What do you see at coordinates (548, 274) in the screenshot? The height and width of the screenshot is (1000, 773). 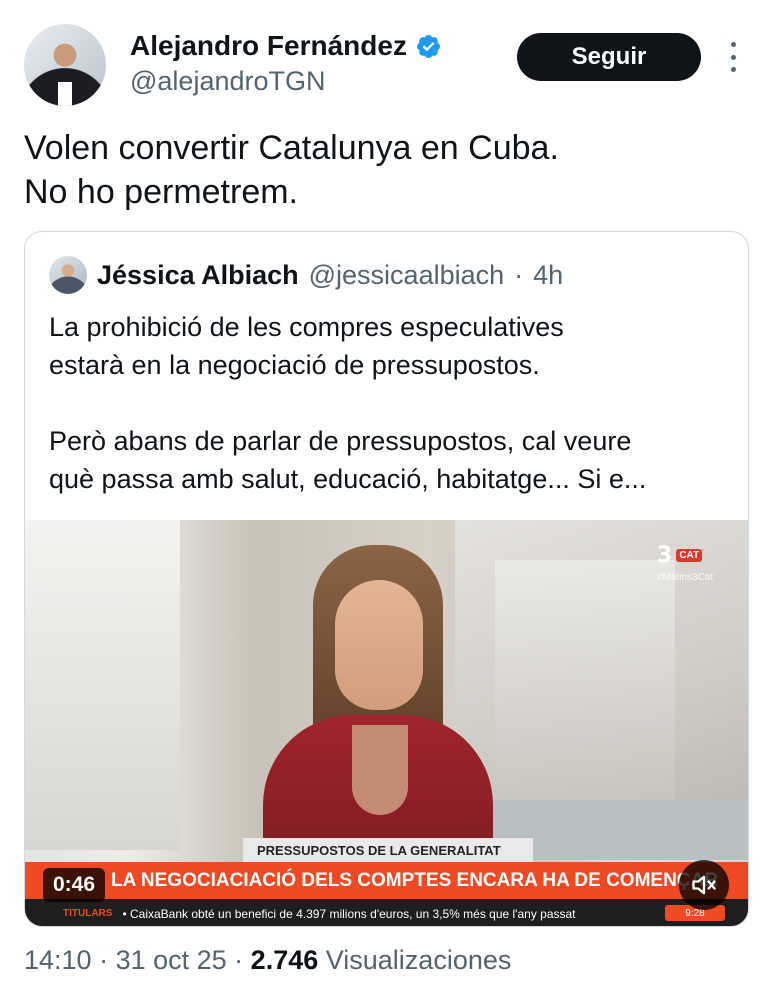 I see `quoted-tweet-time: 4h` at bounding box center [548, 274].